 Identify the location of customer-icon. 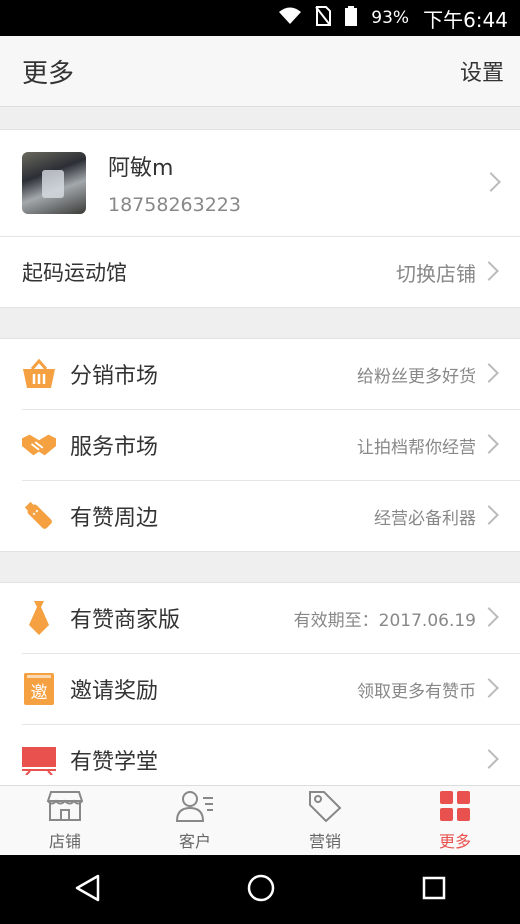
(194, 809).